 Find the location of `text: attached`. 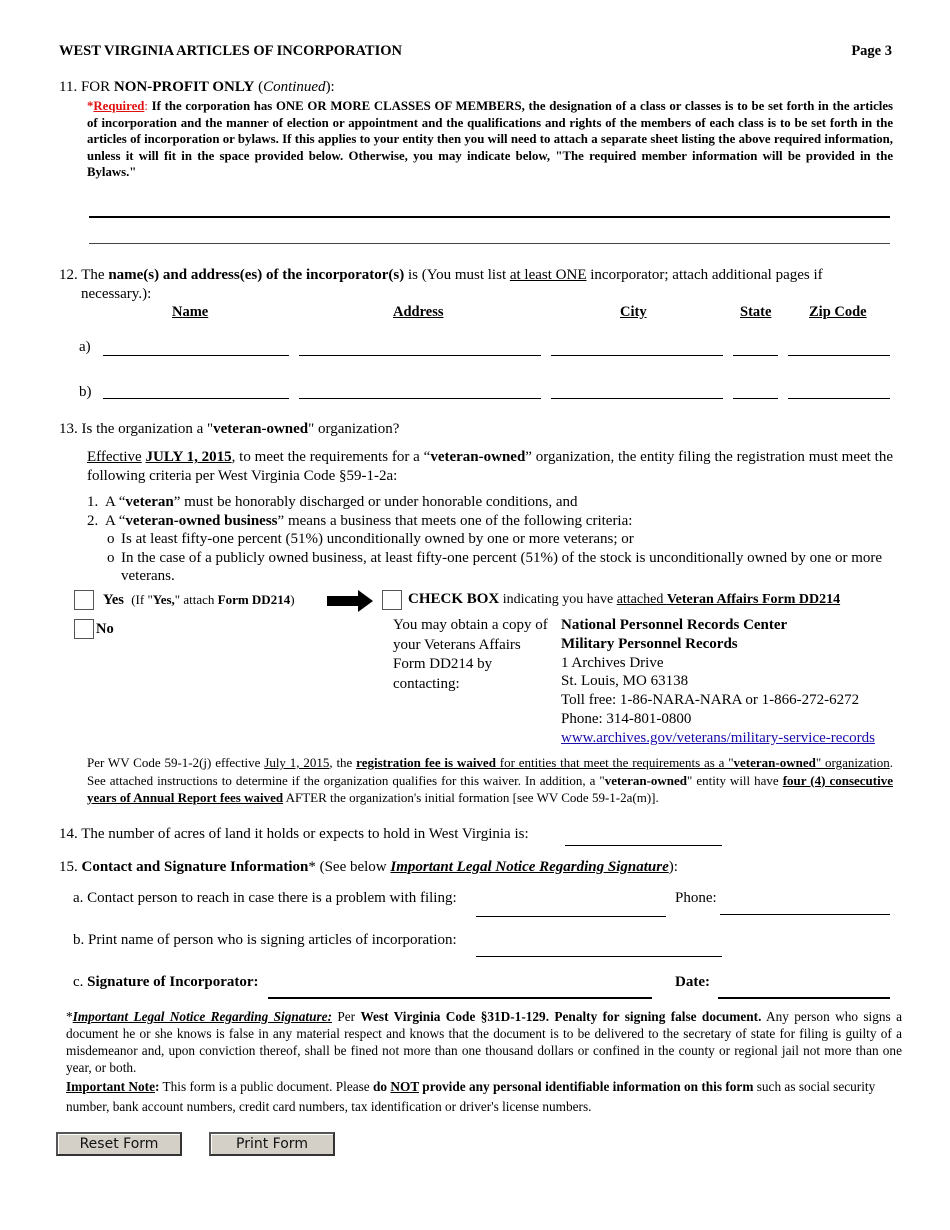

text: attached is located at coordinates (641, 599).